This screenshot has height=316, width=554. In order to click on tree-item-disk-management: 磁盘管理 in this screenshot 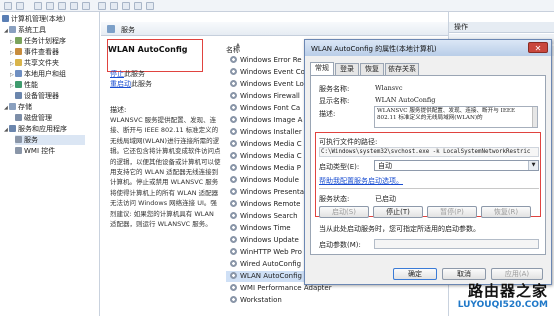, I will do `click(33, 118)`.